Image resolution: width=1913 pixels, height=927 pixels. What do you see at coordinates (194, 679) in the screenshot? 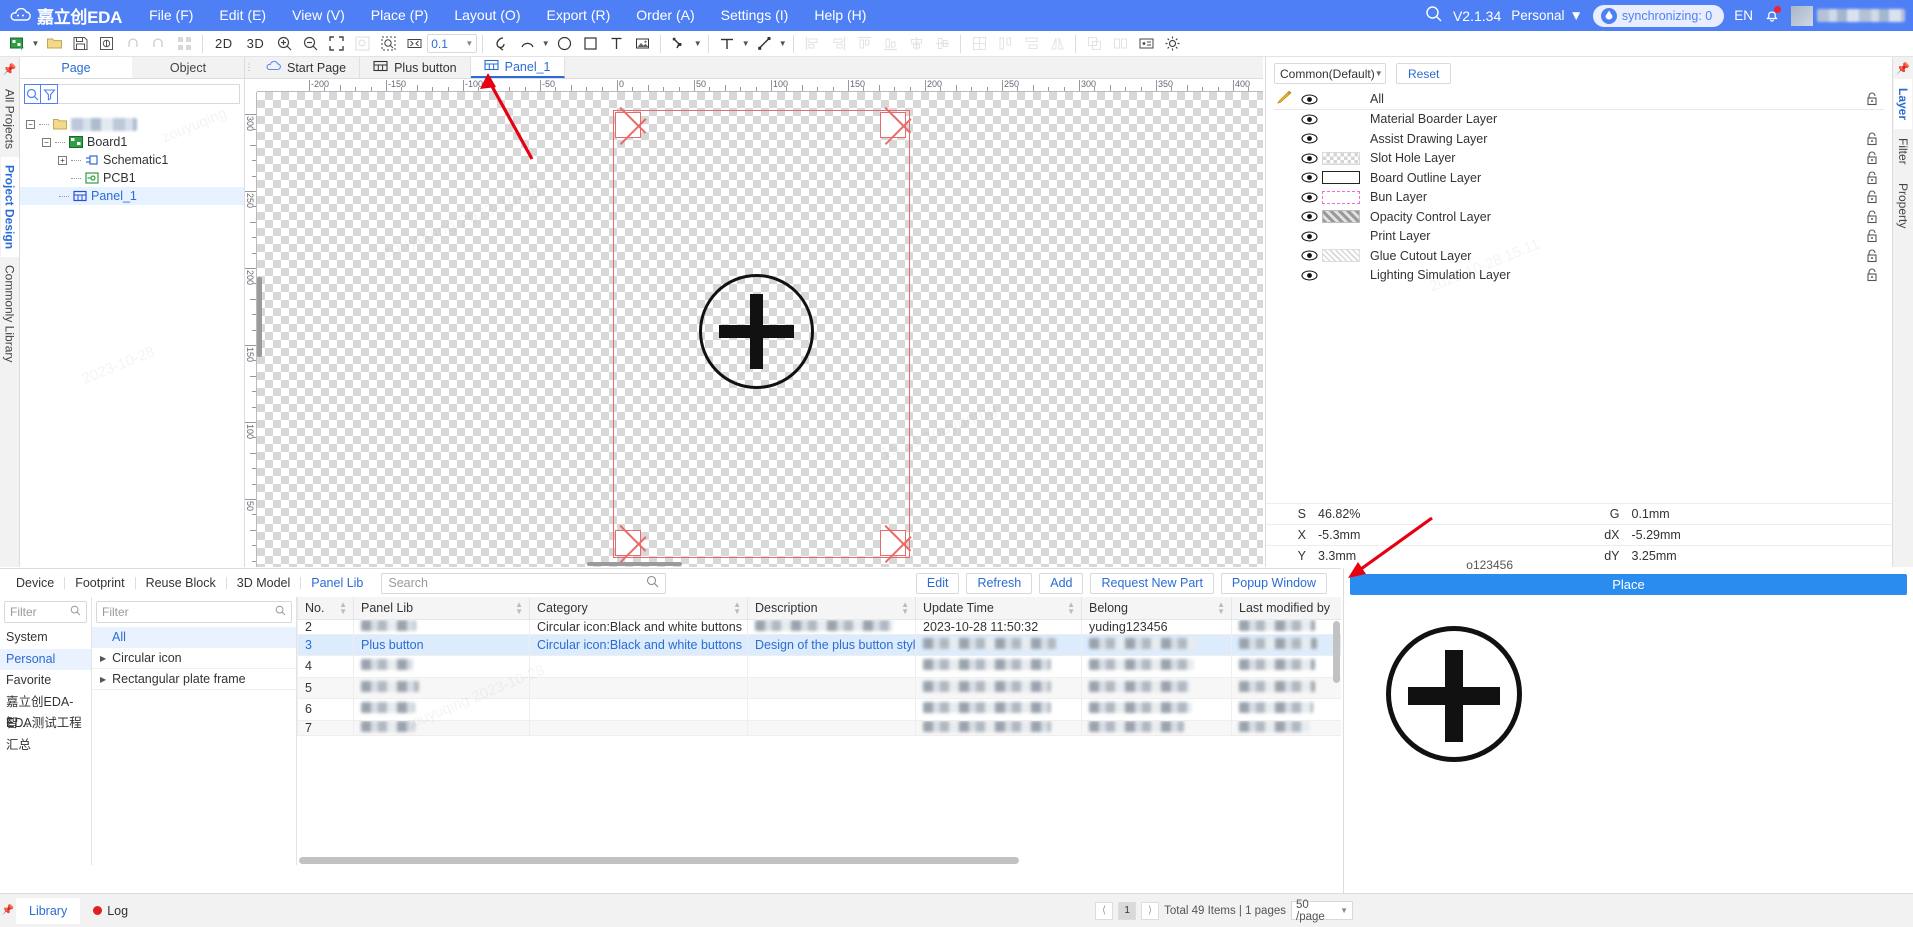
I see `subcategory-item-rectangular-plate-frame: ▶ Rectangular plate frame` at bounding box center [194, 679].